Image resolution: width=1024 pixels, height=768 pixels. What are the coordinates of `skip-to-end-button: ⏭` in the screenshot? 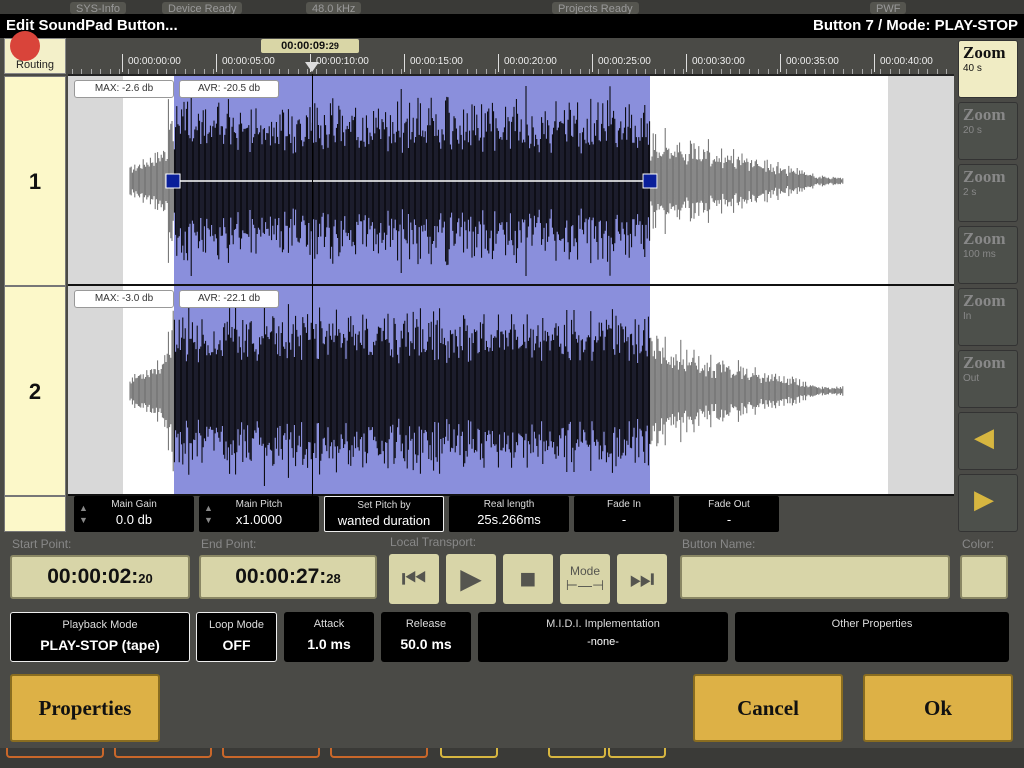 It's located at (642, 579).